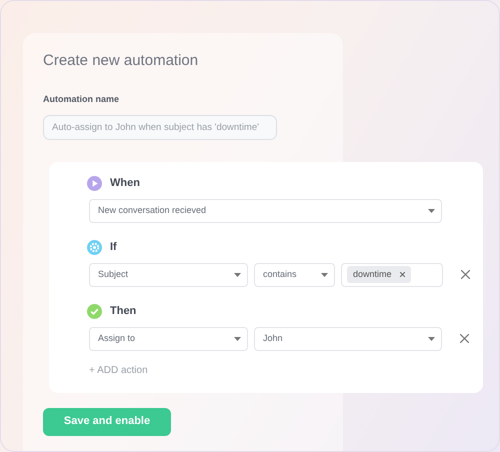 This screenshot has height=452, width=500. I want to click on tag-chip: downtime, so click(379, 275).